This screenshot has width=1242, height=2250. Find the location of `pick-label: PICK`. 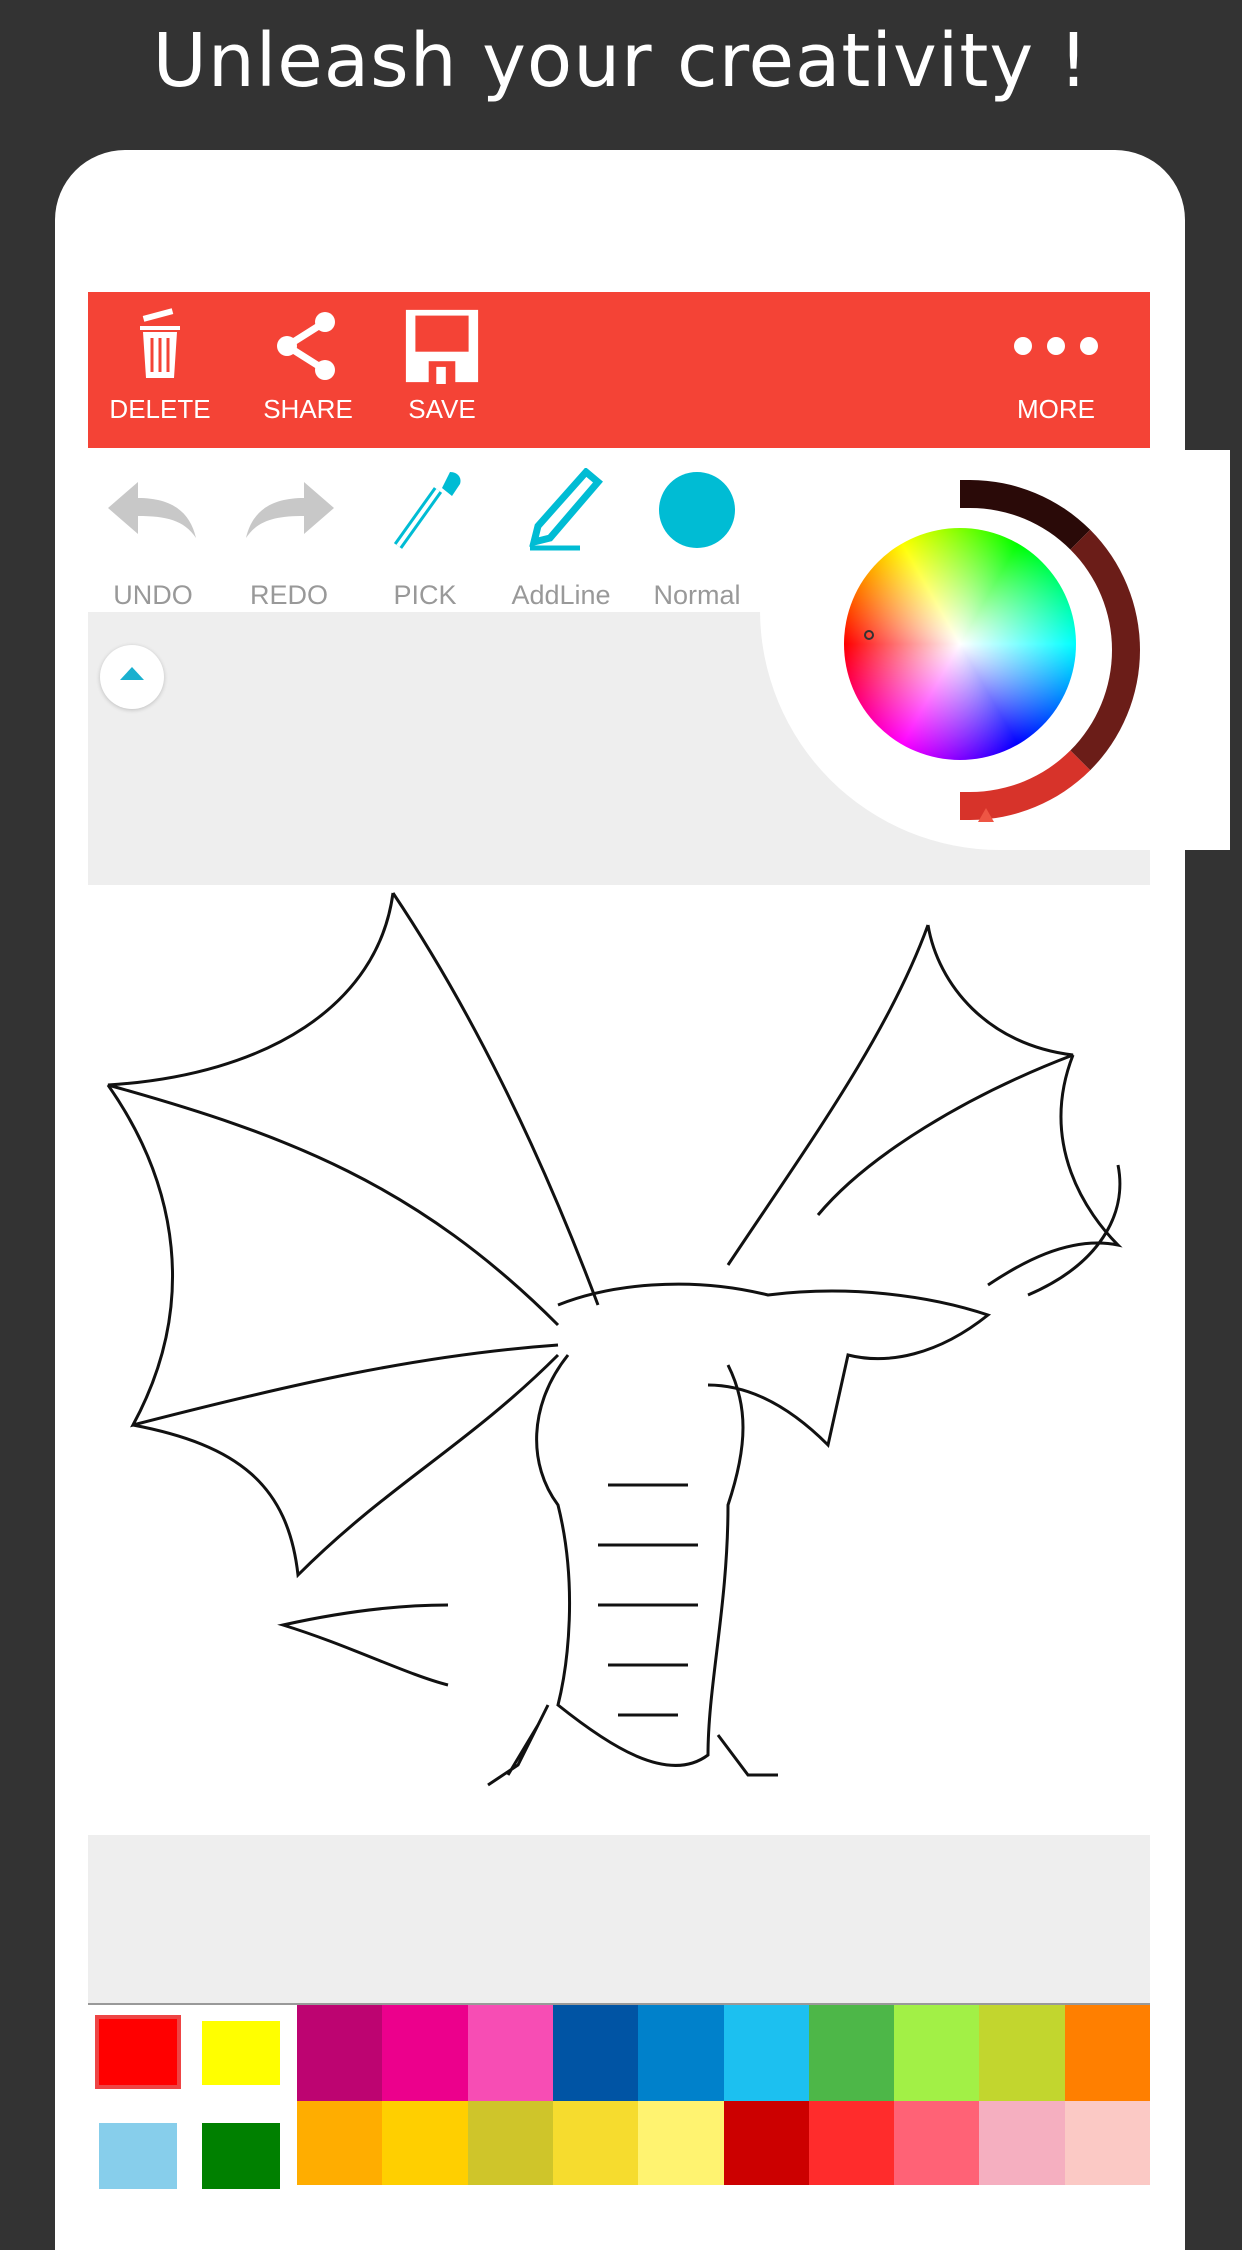

pick-label: PICK is located at coordinates (425, 595).